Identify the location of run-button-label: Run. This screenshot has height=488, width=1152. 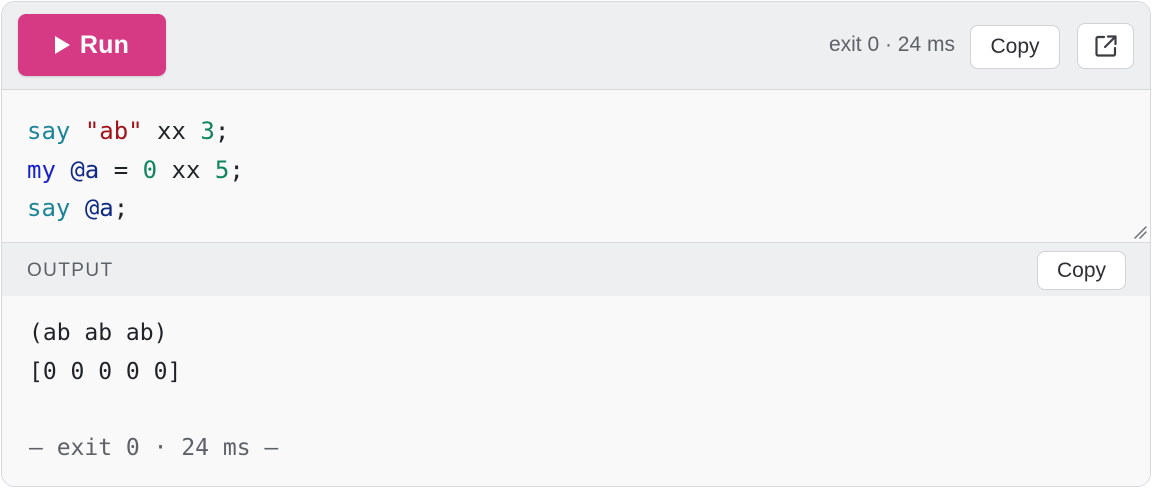
(104, 44).